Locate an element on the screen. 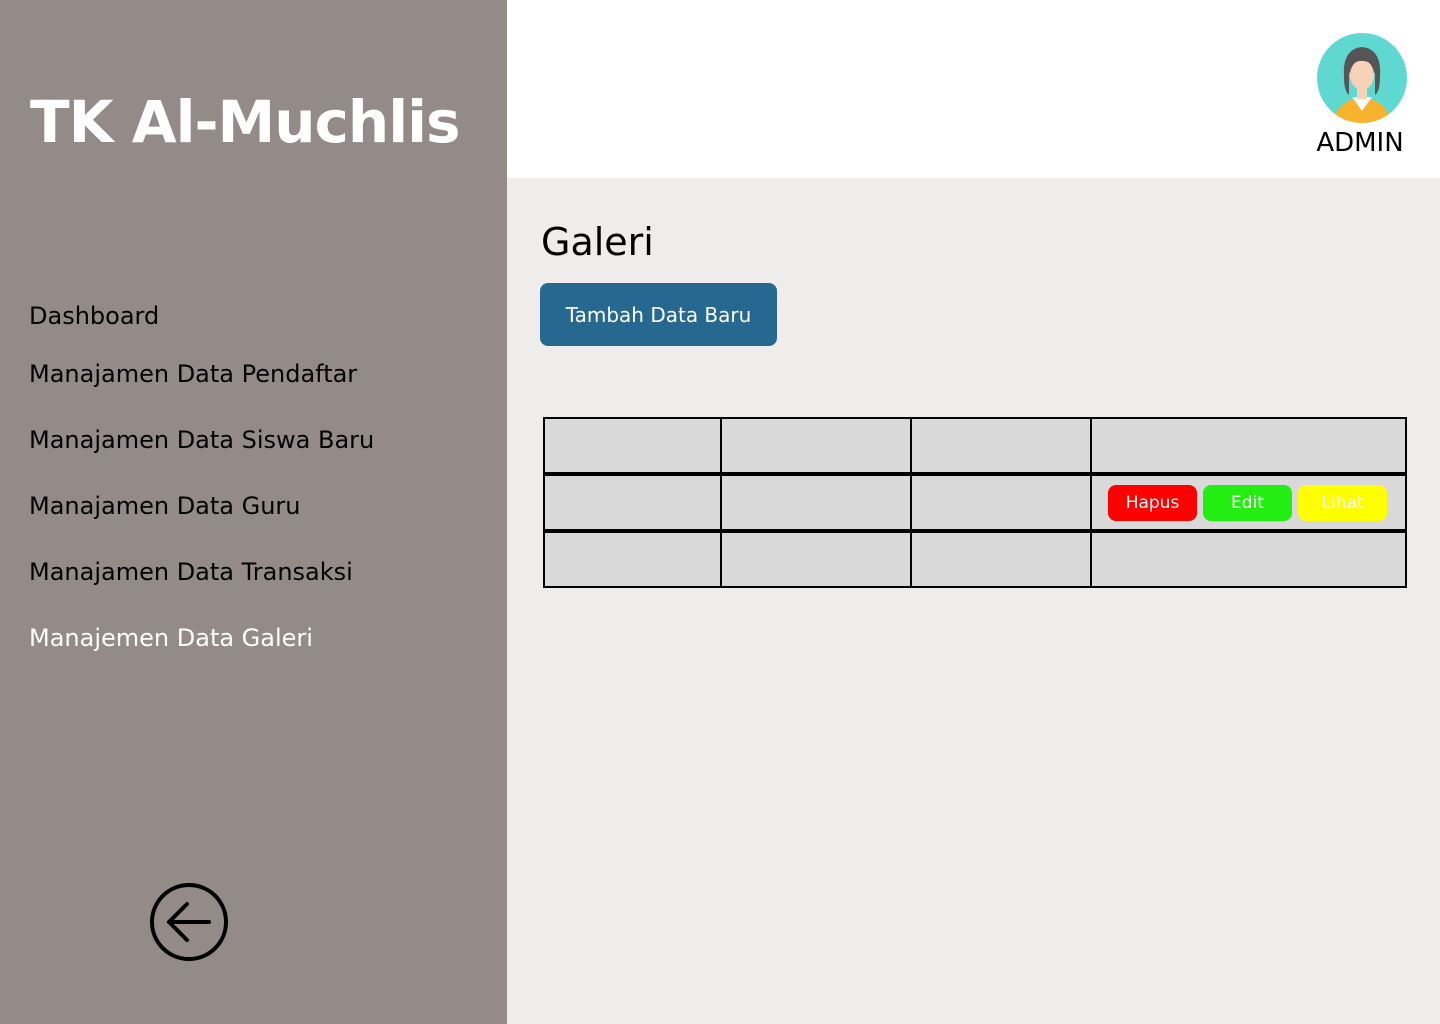 Image resolution: width=1440 pixels, height=1024 pixels. add-new-data-button: Tambah Data Baru is located at coordinates (658, 314).